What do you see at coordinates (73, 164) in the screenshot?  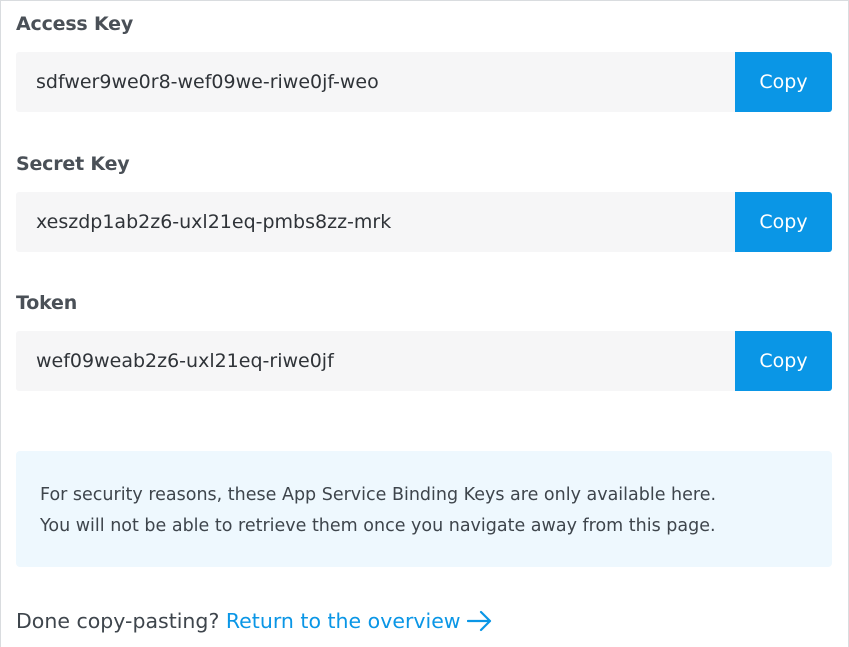 I see `secret-key-label: Secret Key` at bounding box center [73, 164].